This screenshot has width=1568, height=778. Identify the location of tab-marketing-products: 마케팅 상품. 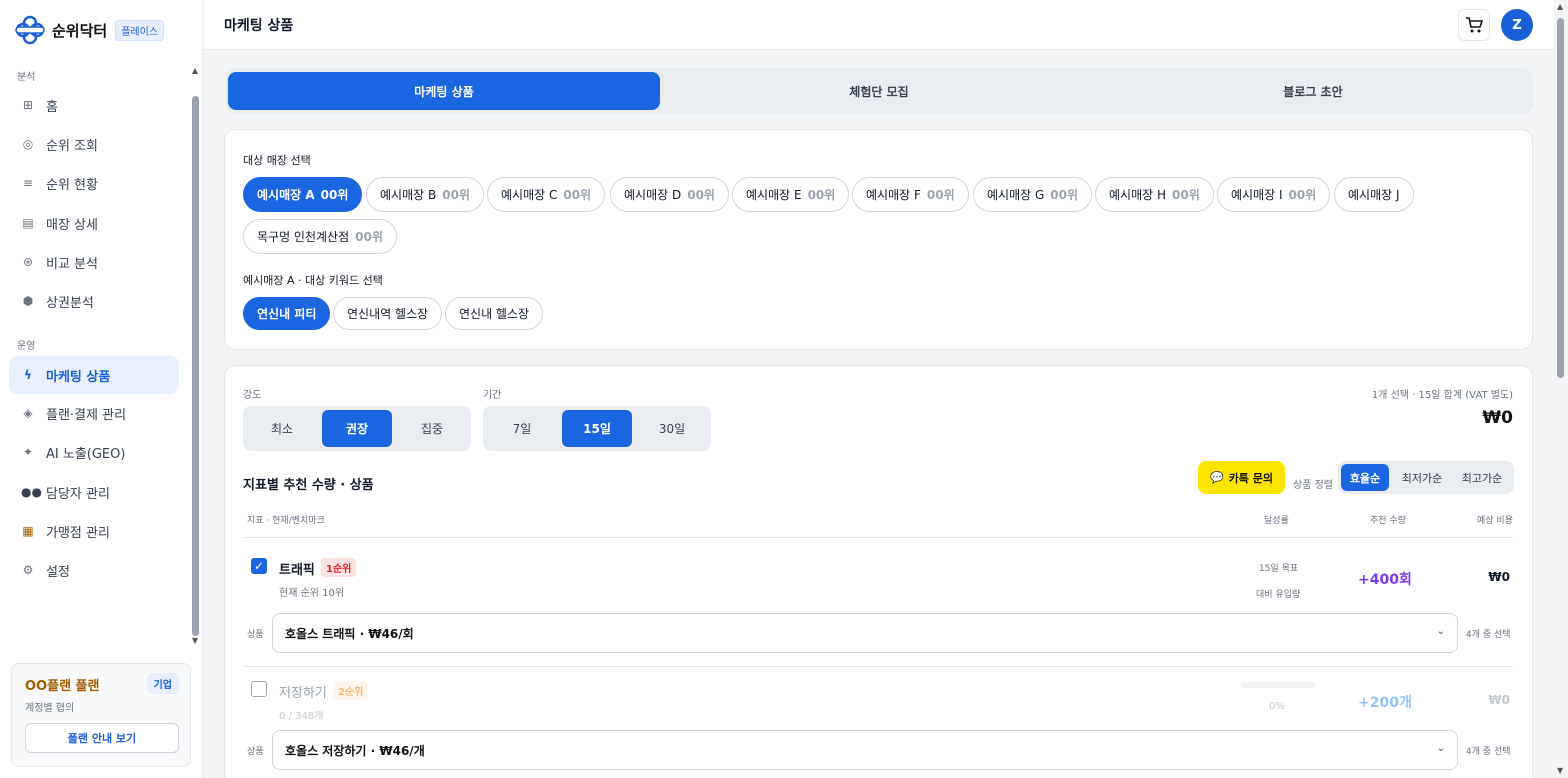
(444, 91).